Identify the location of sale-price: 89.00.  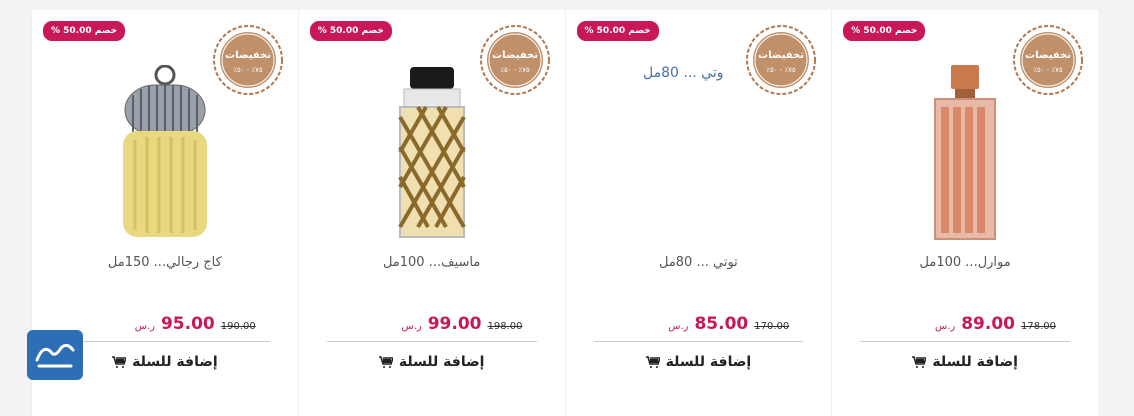
(988, 324).